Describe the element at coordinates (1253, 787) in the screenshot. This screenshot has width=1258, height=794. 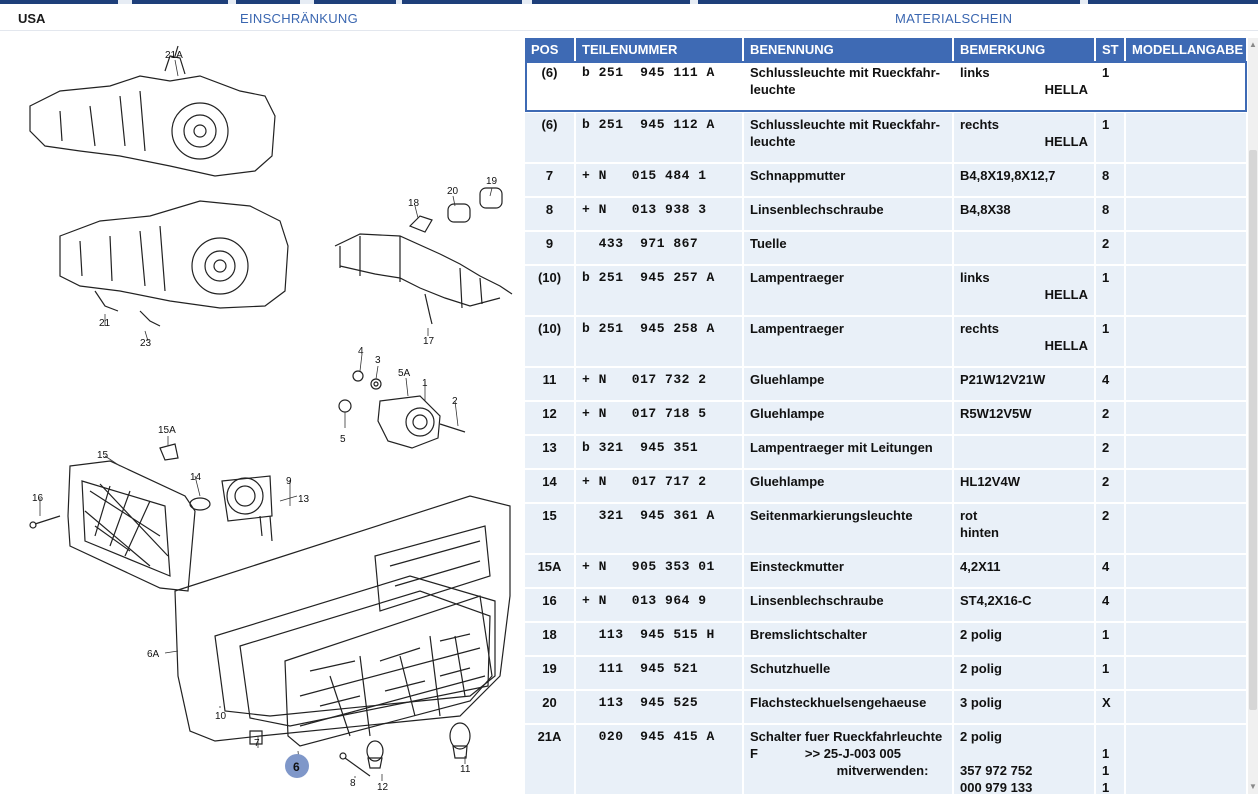
I see `scroll-down-icon: ▼` at that location.